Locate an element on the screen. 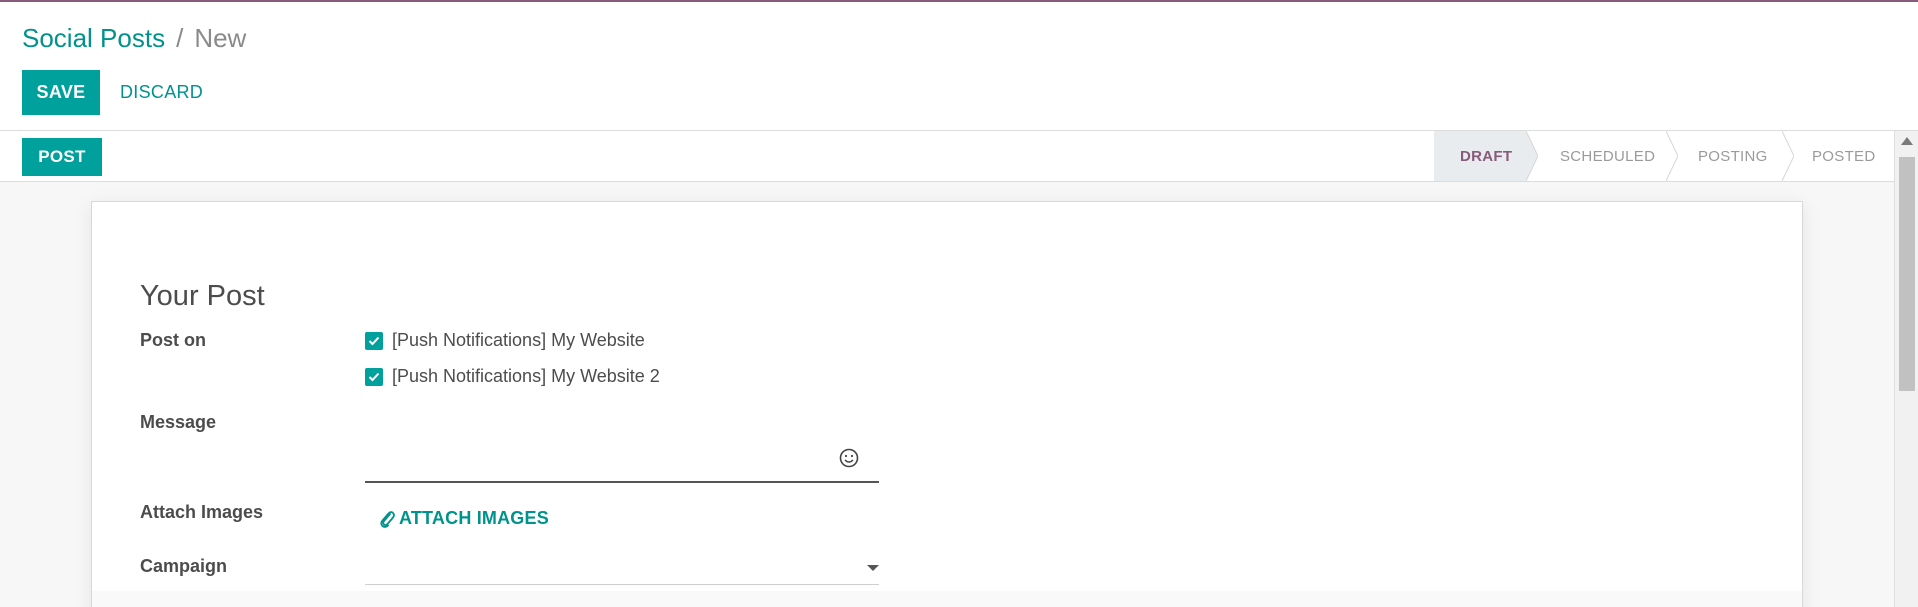  stage-posting: POSTING is located at coordinates (1730, 156).